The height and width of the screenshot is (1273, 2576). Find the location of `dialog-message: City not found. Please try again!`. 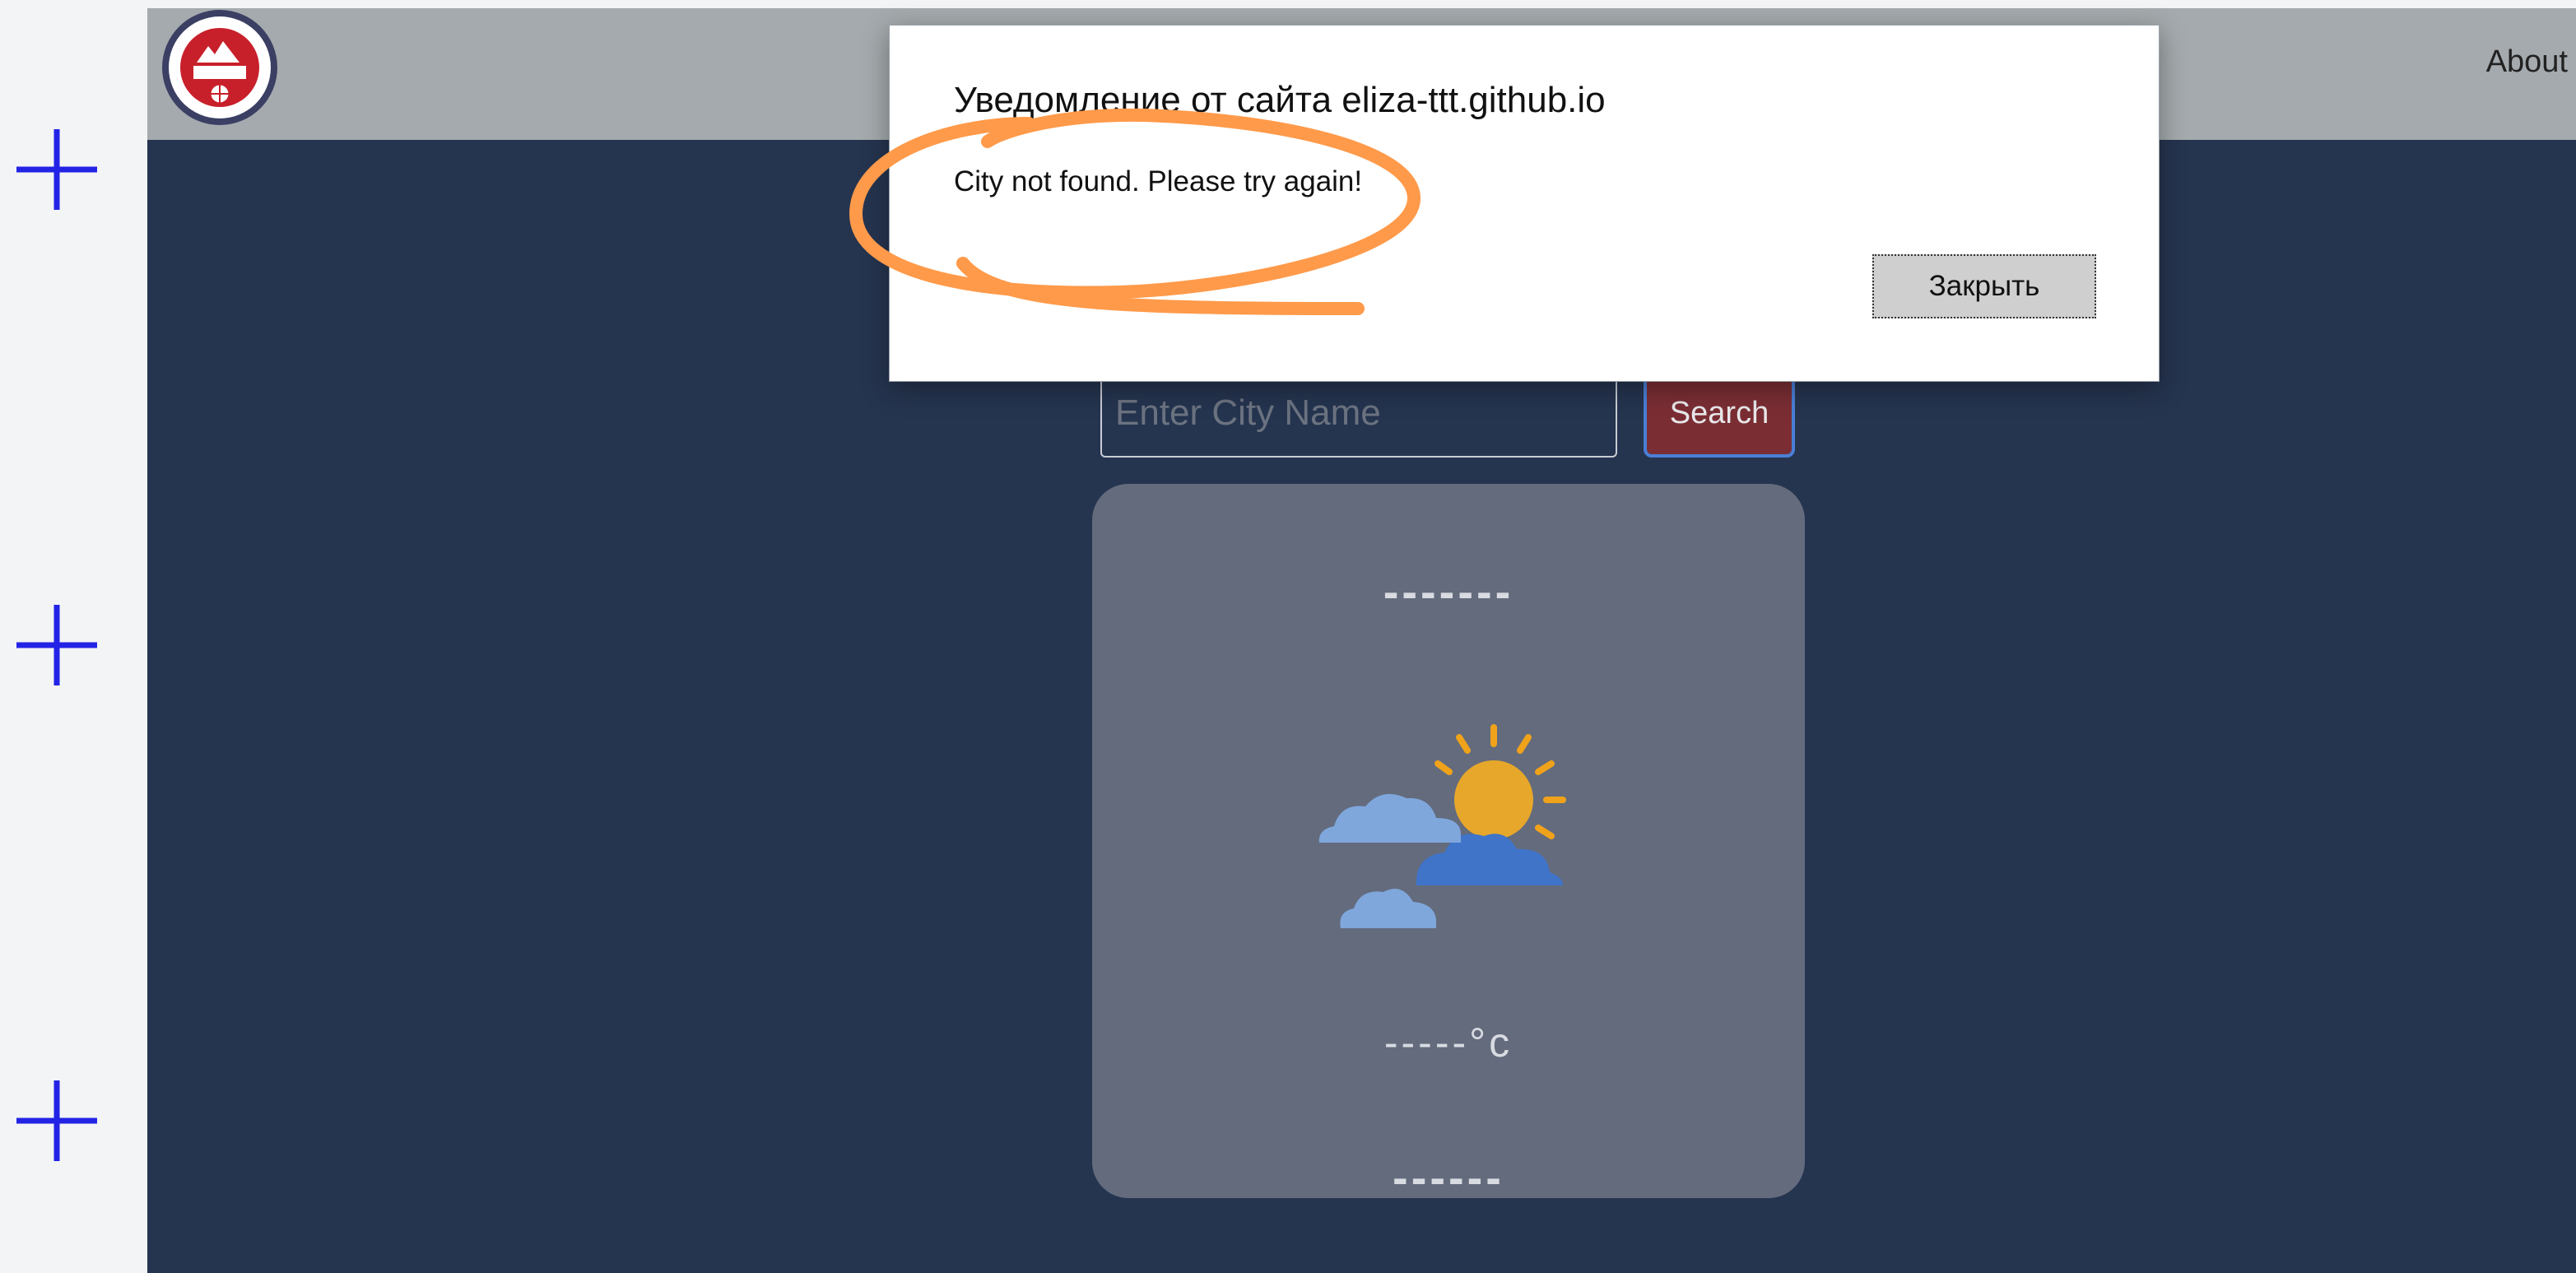

dialog-message: City not found. Please try again! is located at coordinates (1158, 181).